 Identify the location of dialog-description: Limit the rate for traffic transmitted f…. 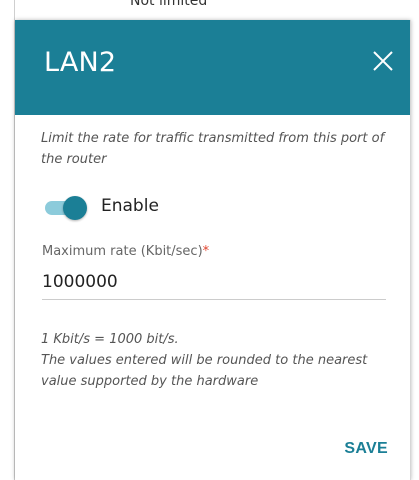
(213, 149).